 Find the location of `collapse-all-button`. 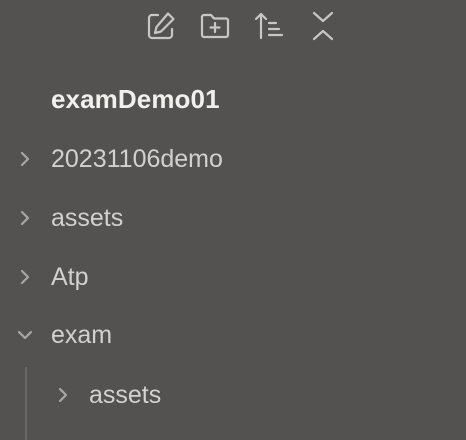

collapse-all-button is located at coordinates (323, 26).